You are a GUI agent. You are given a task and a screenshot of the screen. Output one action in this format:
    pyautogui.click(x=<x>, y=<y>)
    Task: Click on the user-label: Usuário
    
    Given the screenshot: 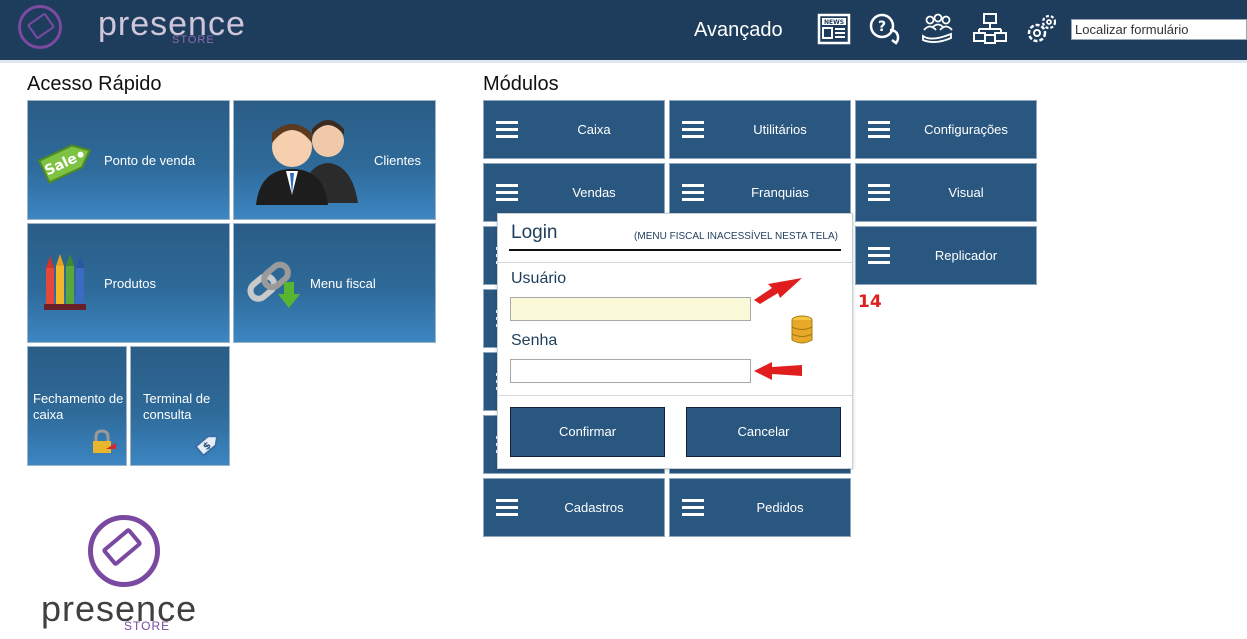 What is the action you would take?
    pyautogui.click(x=539, y=278)
    